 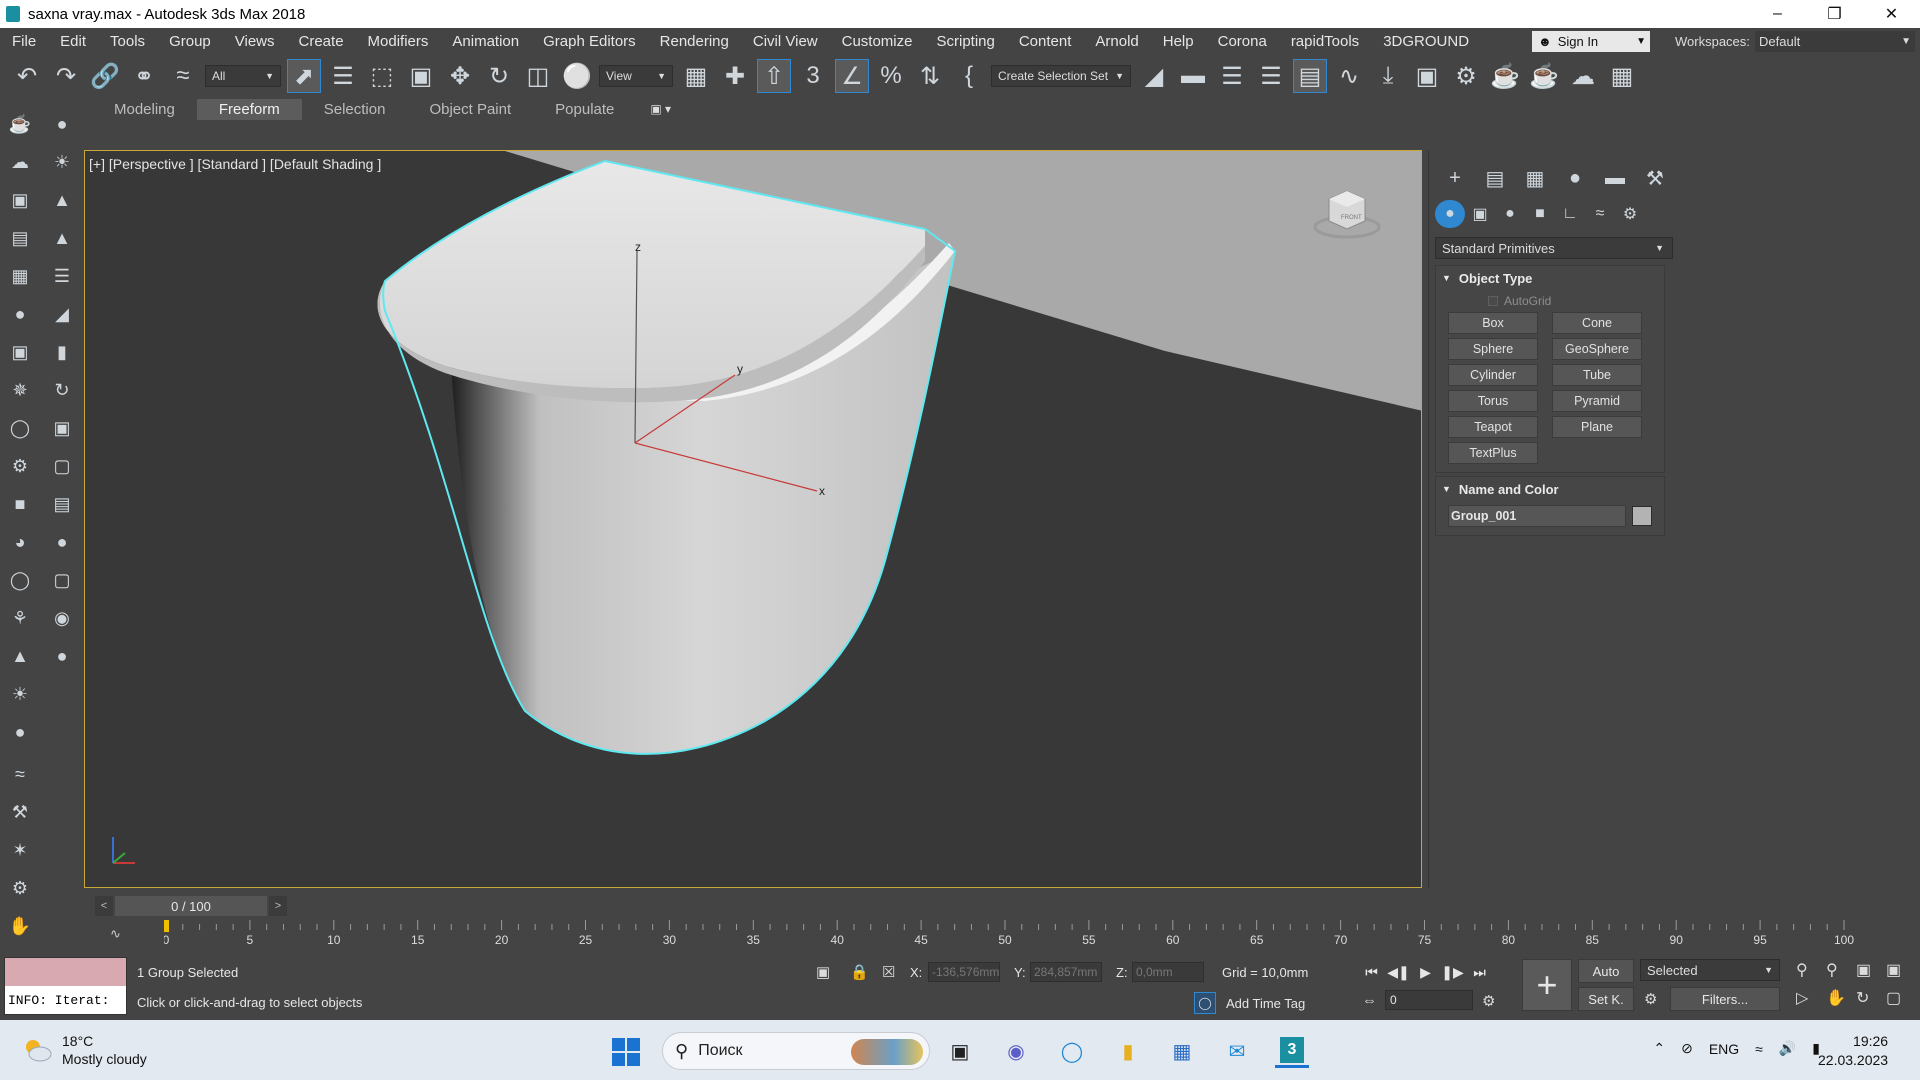 What do you see at coordinates (1710, 970) in the screenshot?
I see `key-filter-dropdown: Selected ▼` at bounding box center [1710, 970].